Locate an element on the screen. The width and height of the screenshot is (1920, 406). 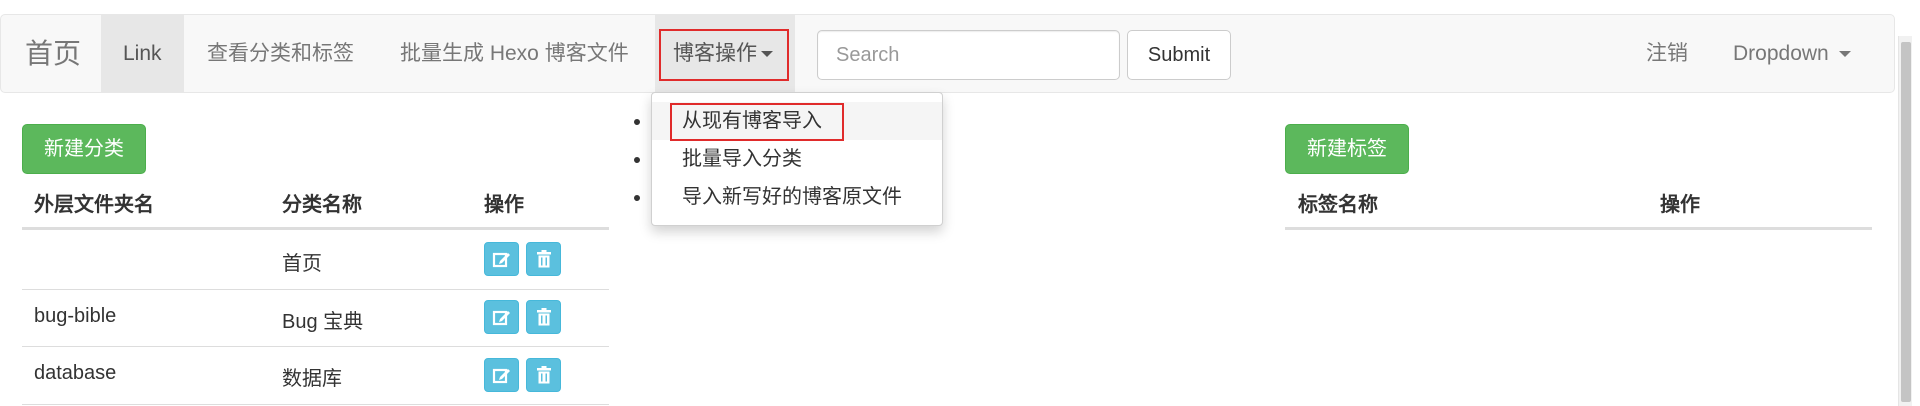
vertical-scrollbar is located at coordinates (1905, 221).